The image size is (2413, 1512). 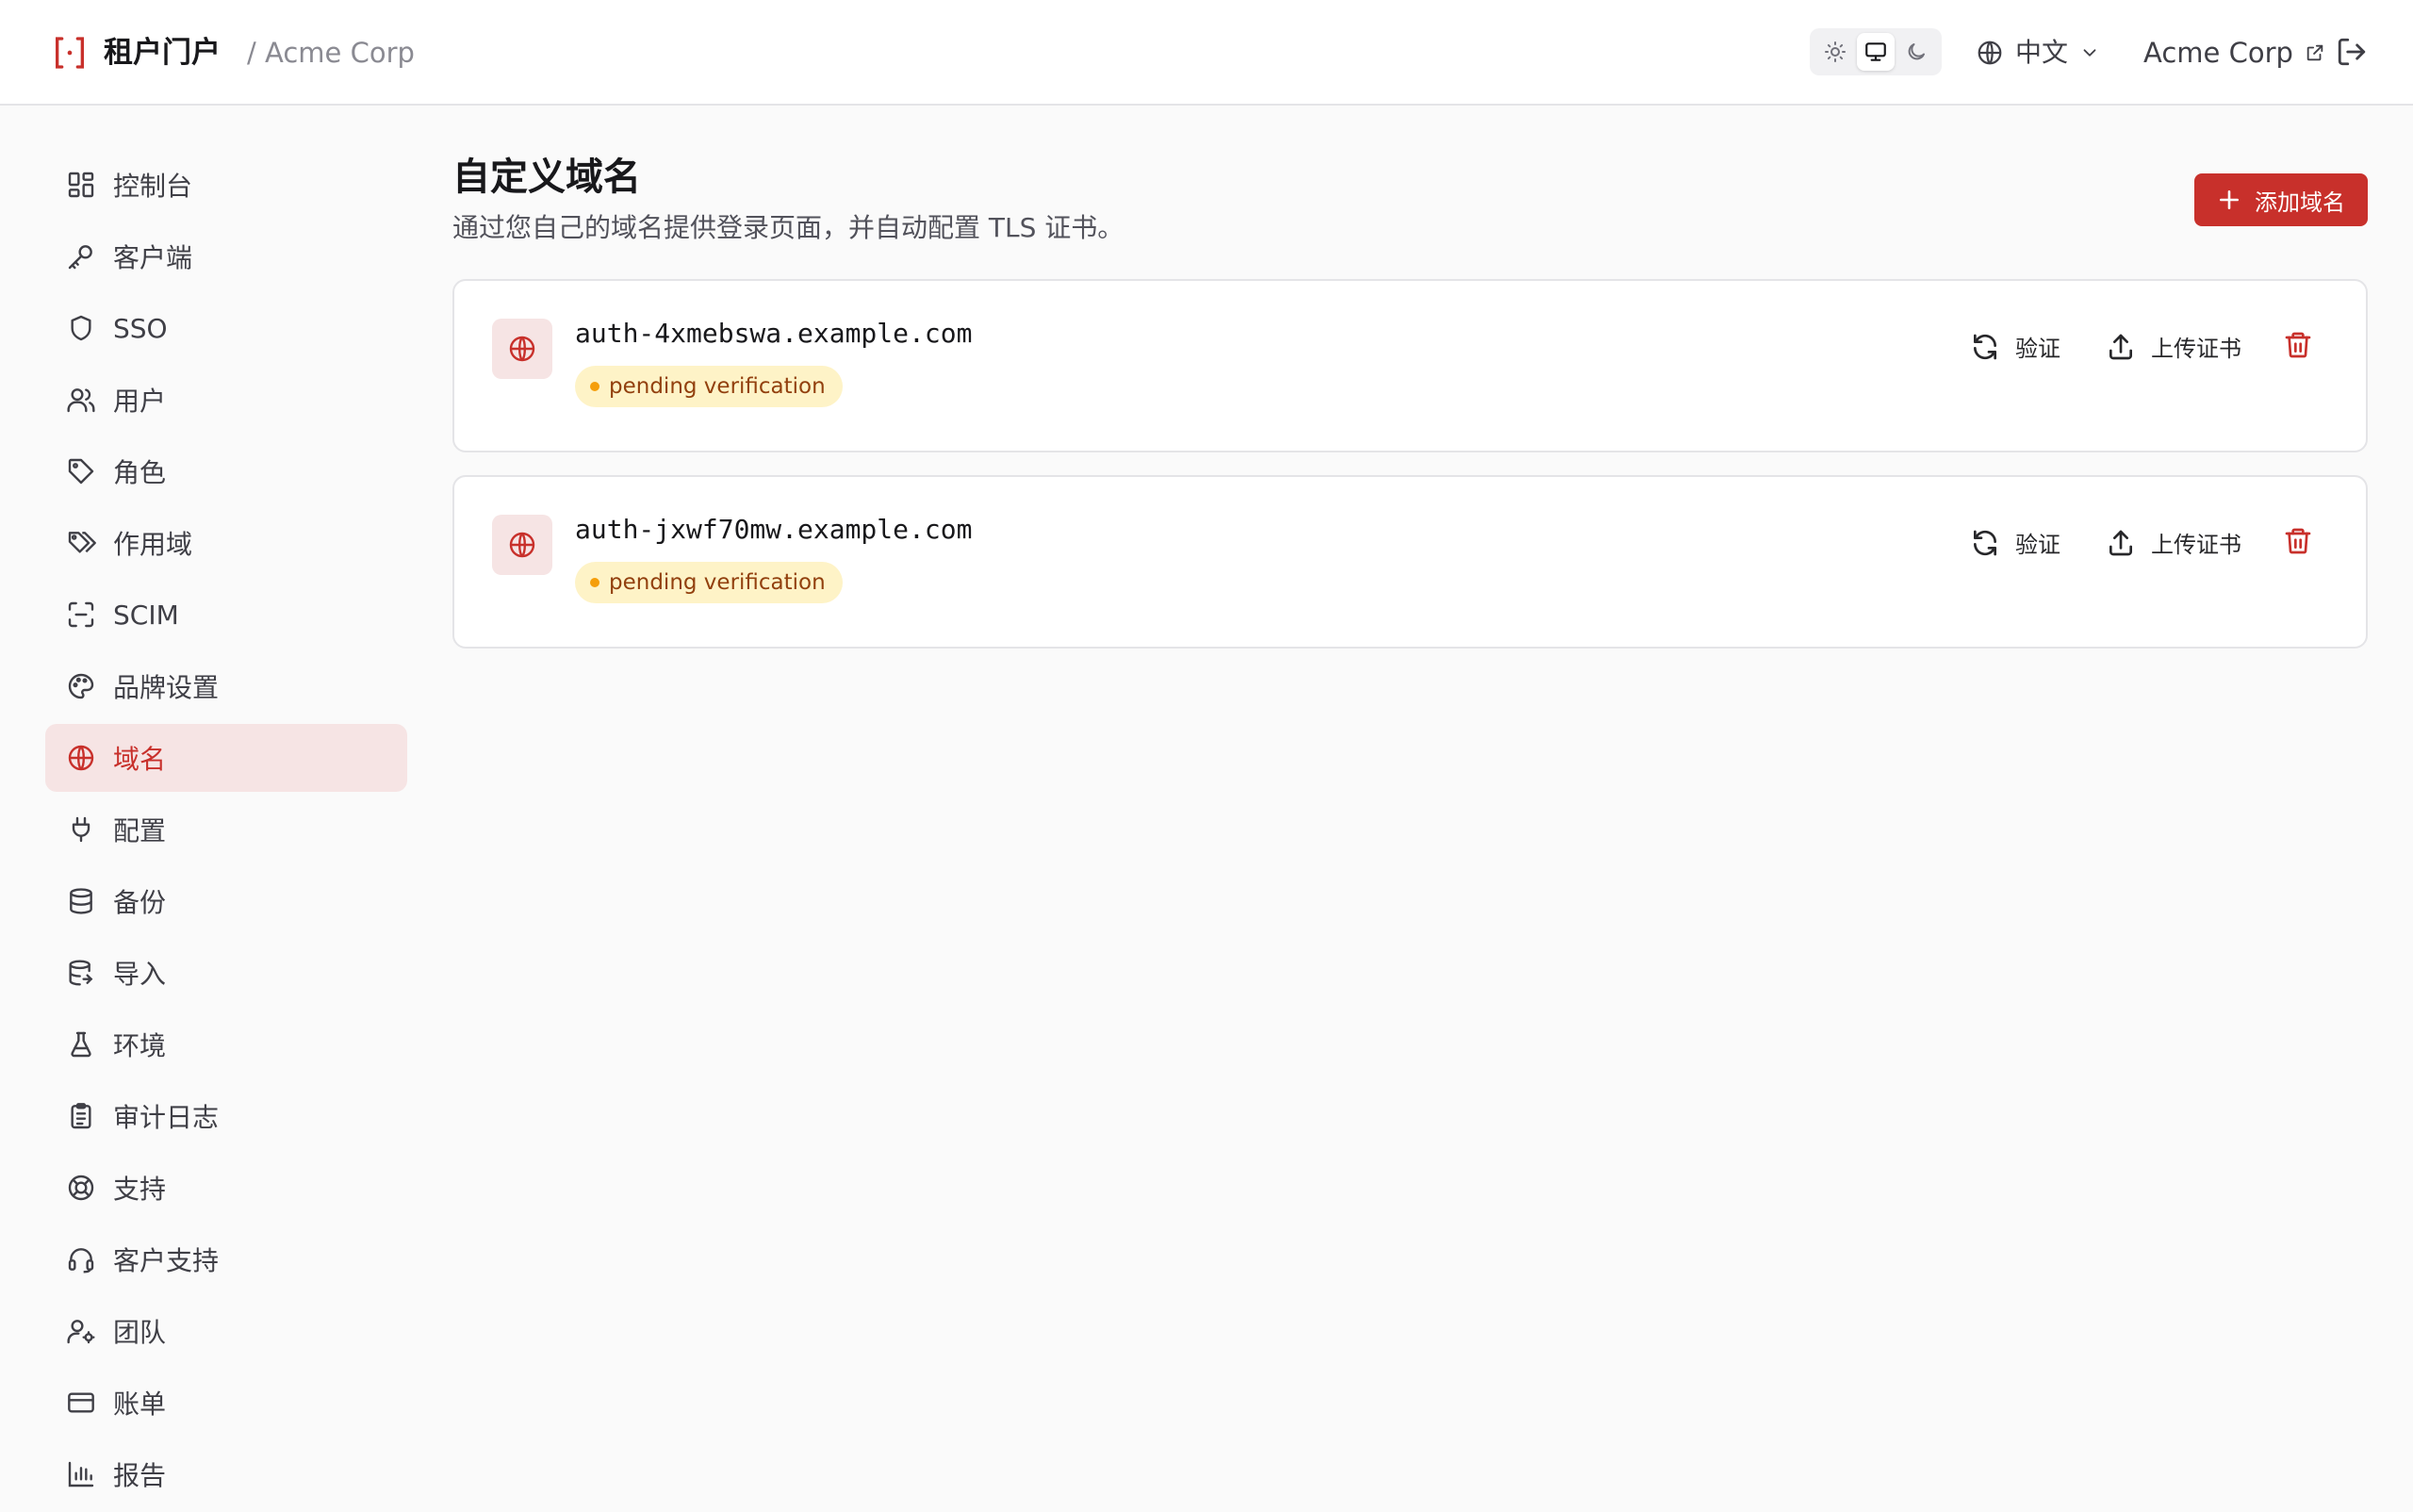 I want to click on sidebar-item-label: SCIM, so click(x=146, y=615).